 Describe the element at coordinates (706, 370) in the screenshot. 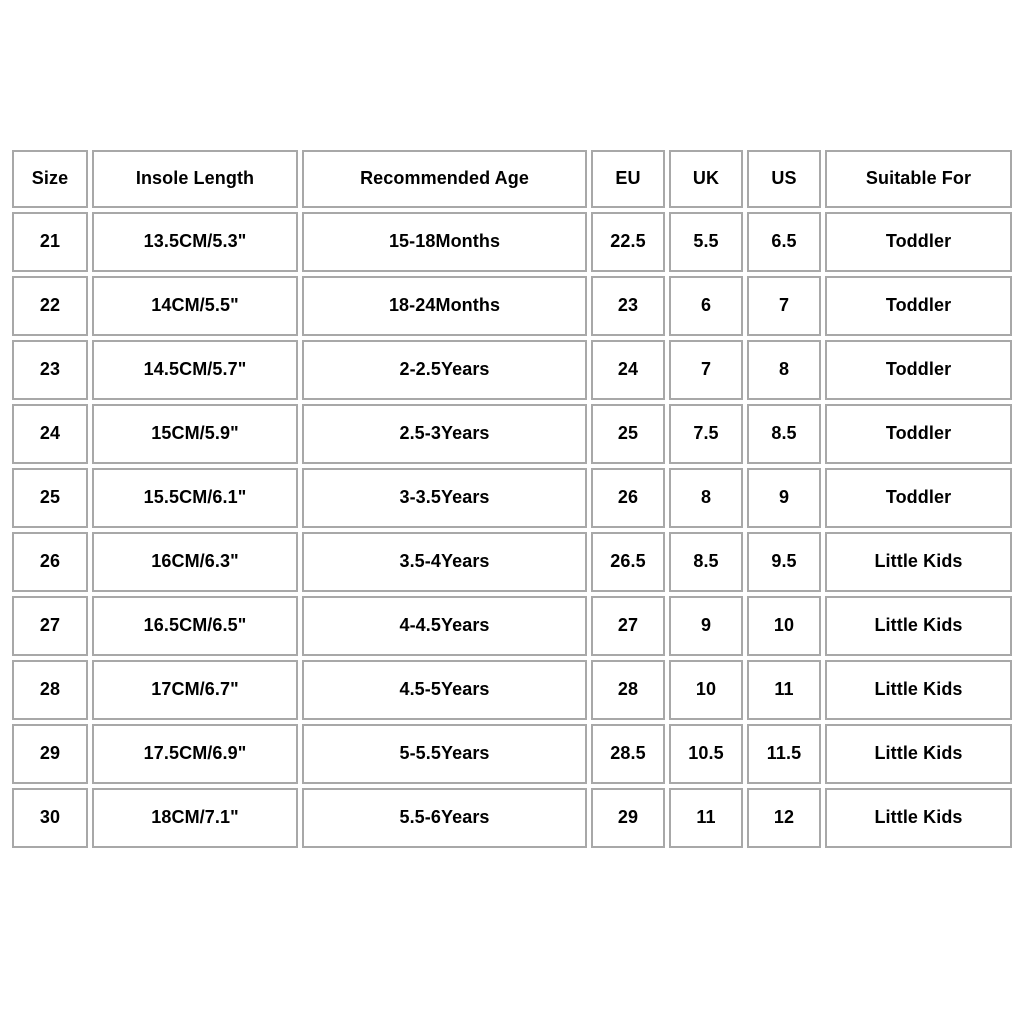

I see `cell-uk: 7` at that location.